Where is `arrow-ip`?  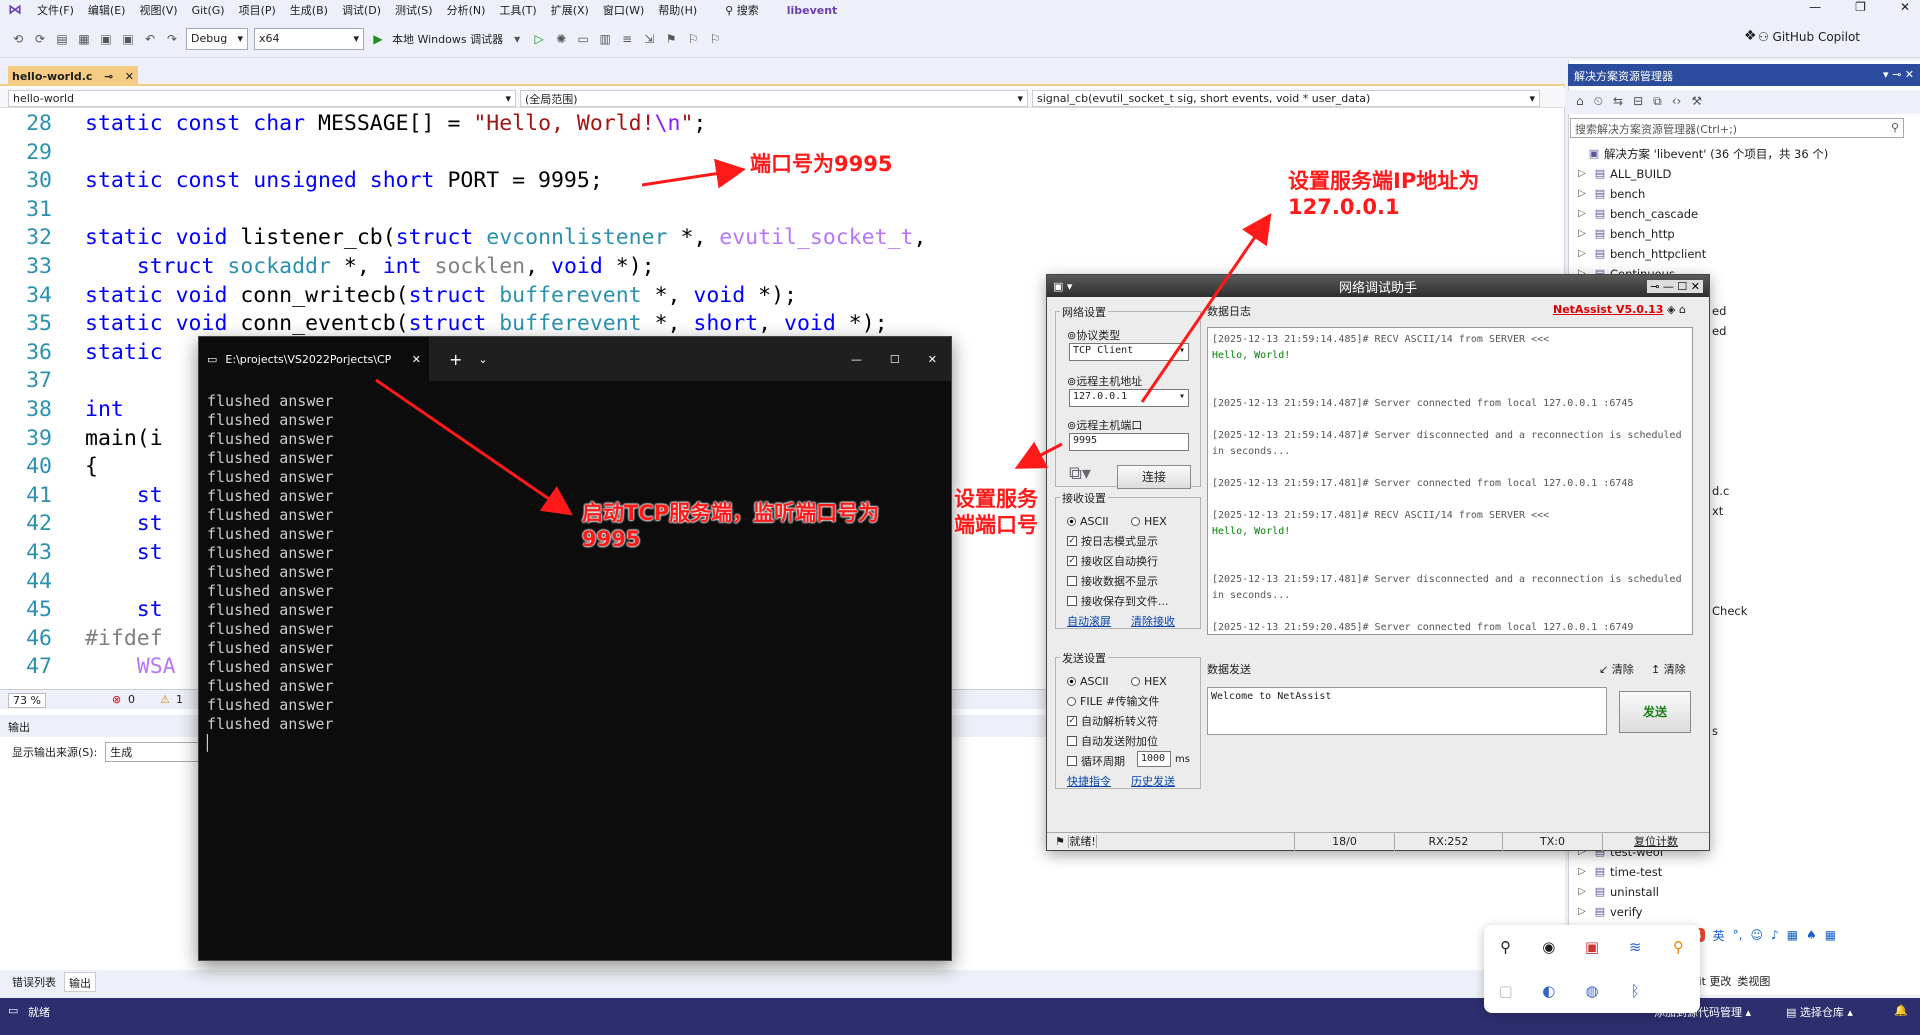
arrow-ip is located at coordinates (1206, 308).